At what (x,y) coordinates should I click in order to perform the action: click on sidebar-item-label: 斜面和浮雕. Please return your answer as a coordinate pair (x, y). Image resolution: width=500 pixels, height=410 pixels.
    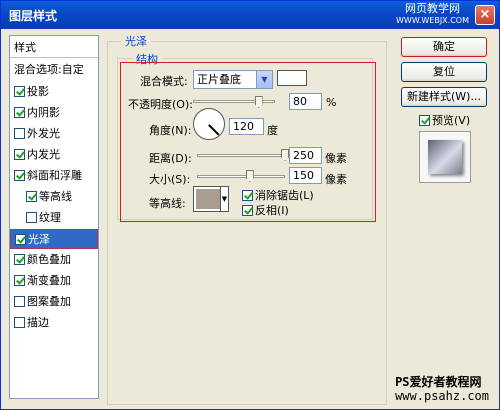
    Looking at the image, I should click on (54, 175).